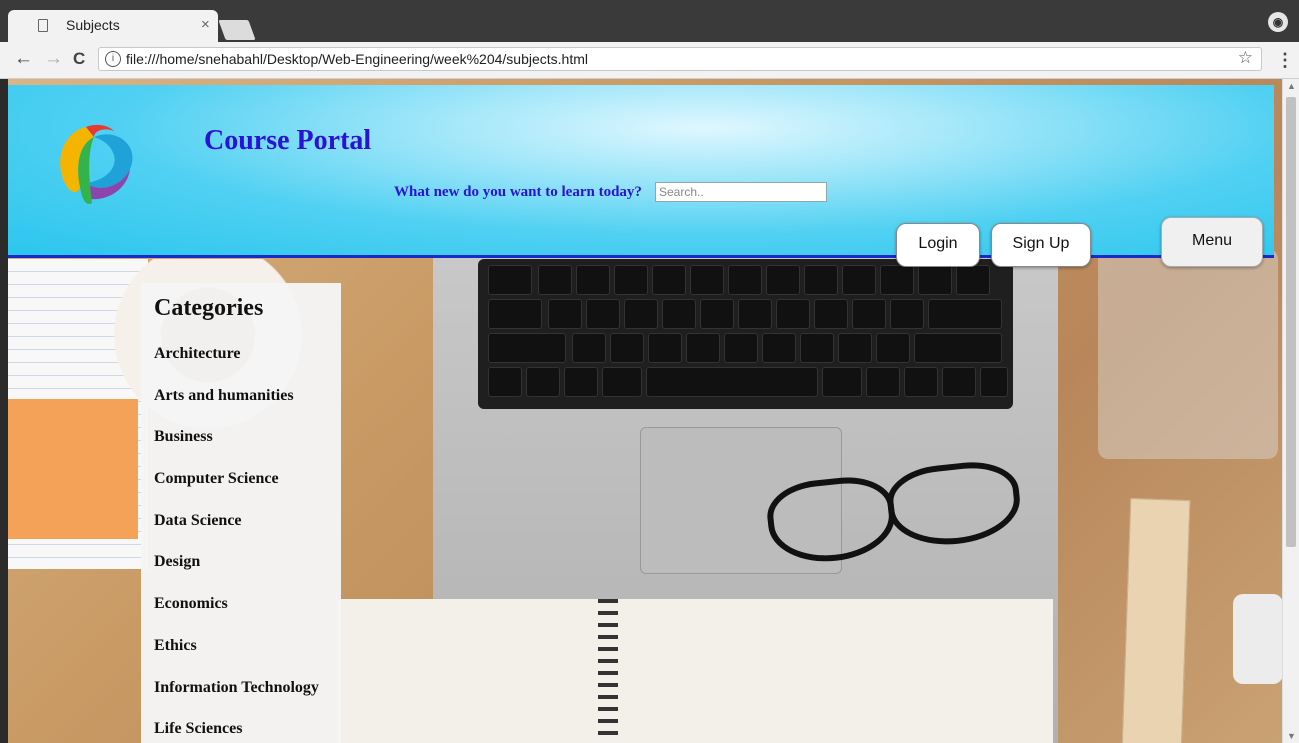 The width and height of the screenshot is (1299, 743). I want to click on category-information-technology: Information Technology, so click(236, 700).